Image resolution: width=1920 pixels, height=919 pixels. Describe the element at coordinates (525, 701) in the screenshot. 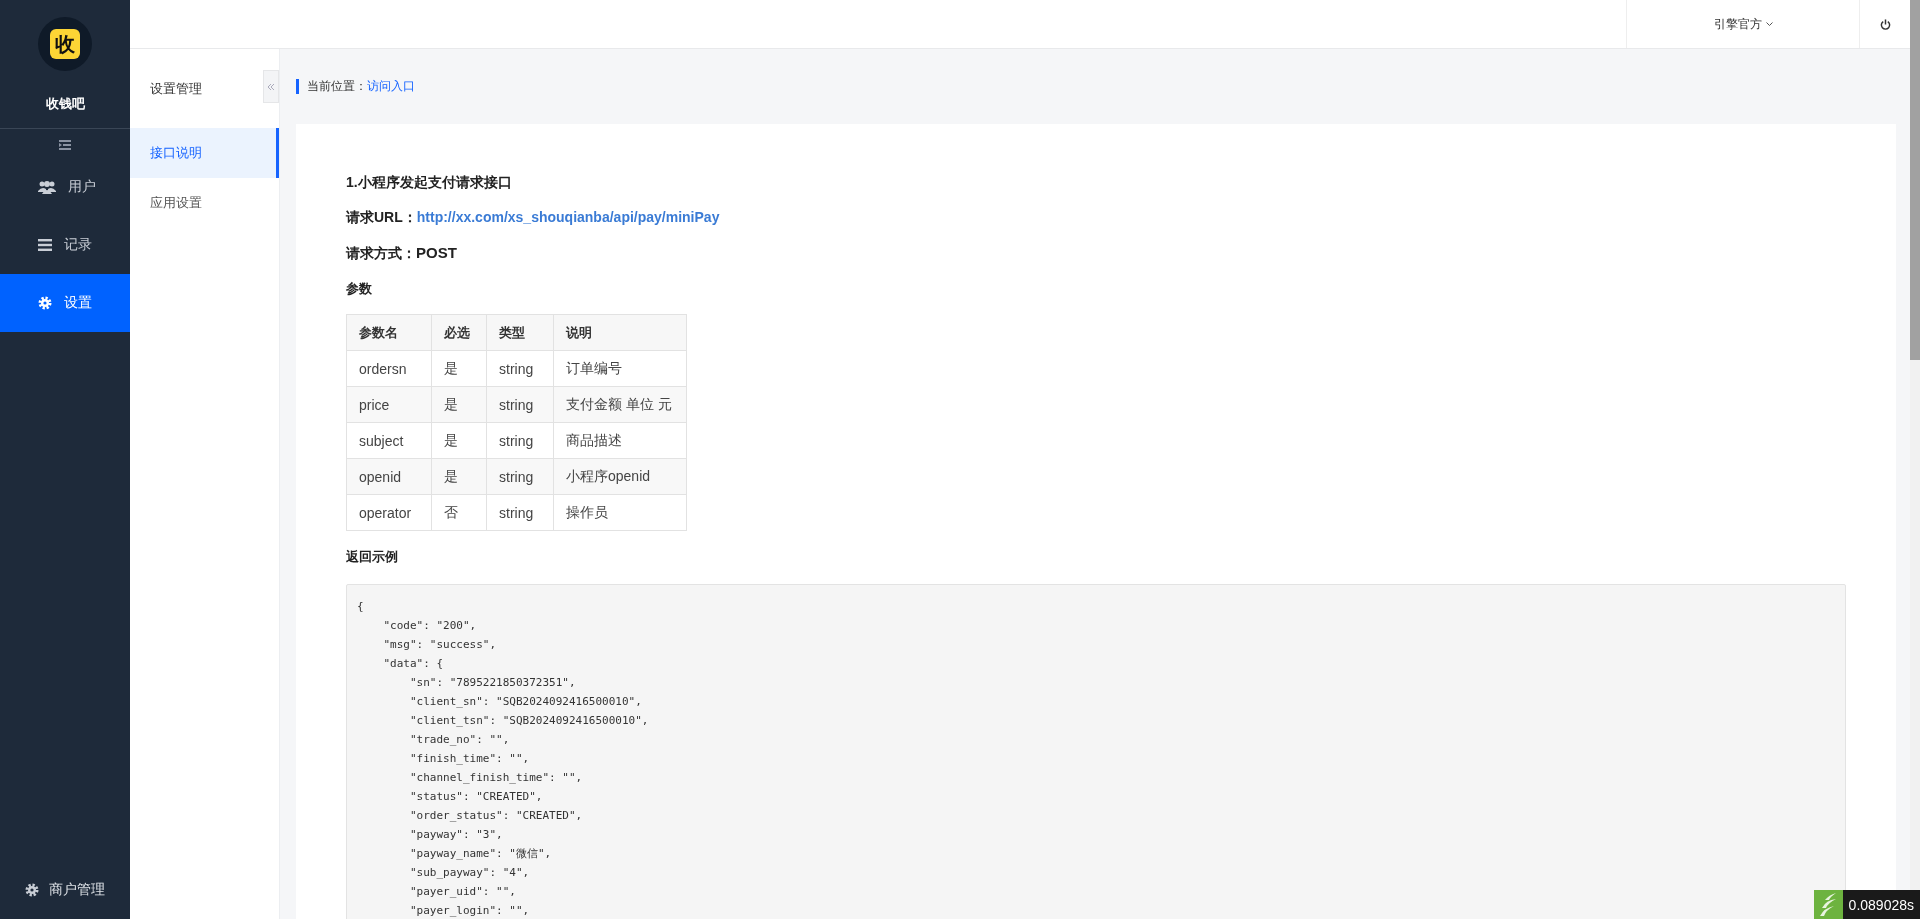

I see `code-line: "client_sn": "SQB2024092416500010",` at that location.